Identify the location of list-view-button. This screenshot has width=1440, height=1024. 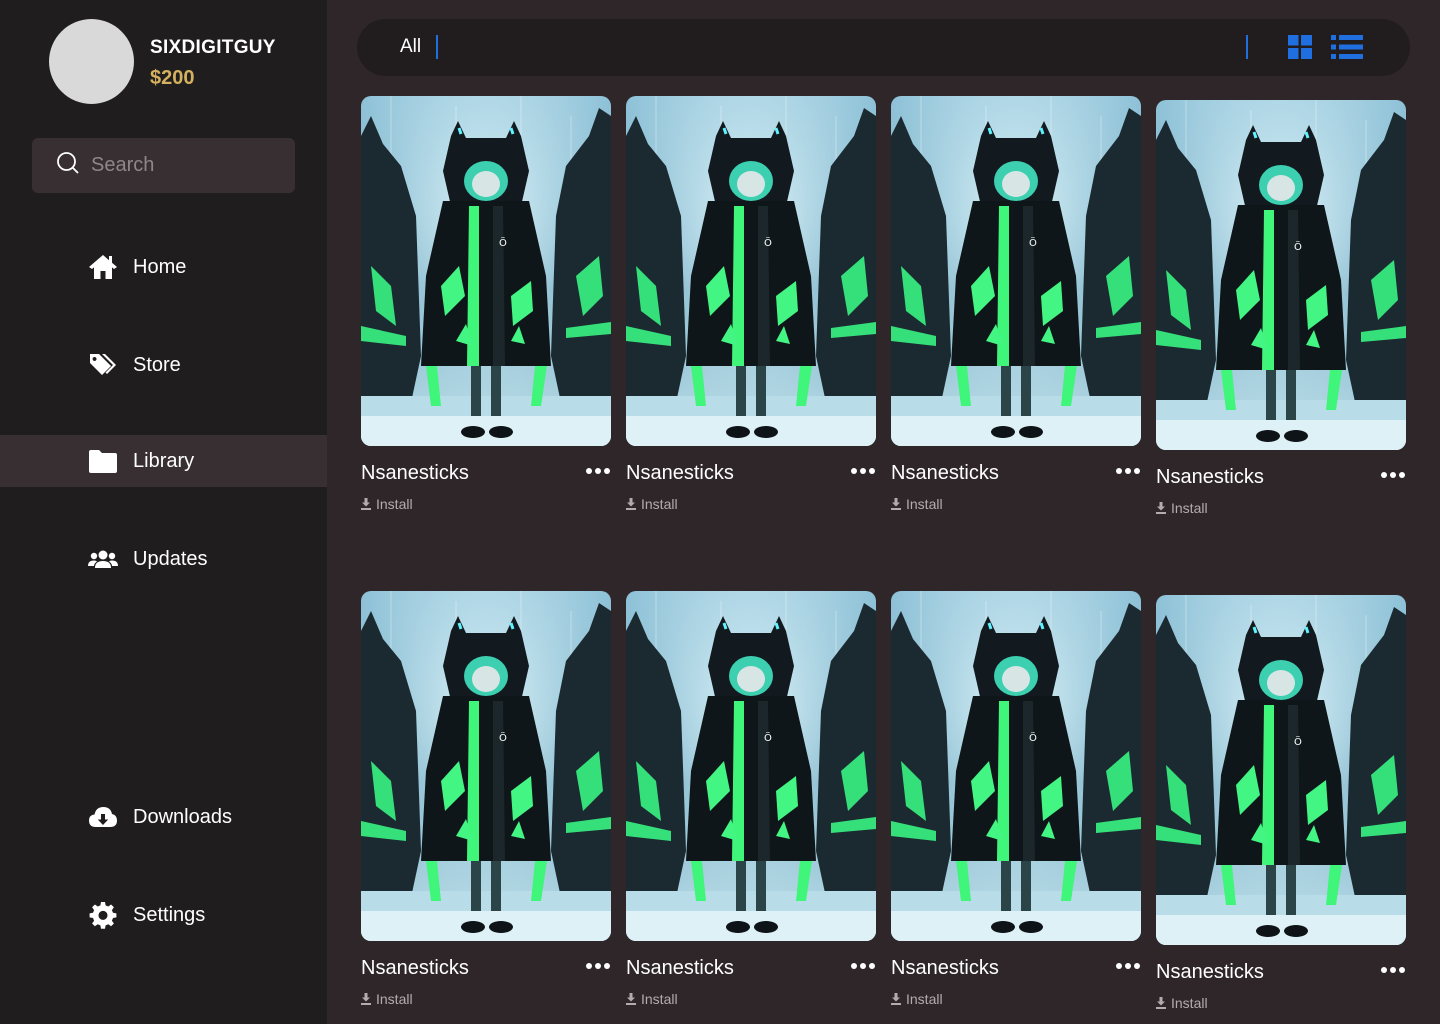
(1347, 49).